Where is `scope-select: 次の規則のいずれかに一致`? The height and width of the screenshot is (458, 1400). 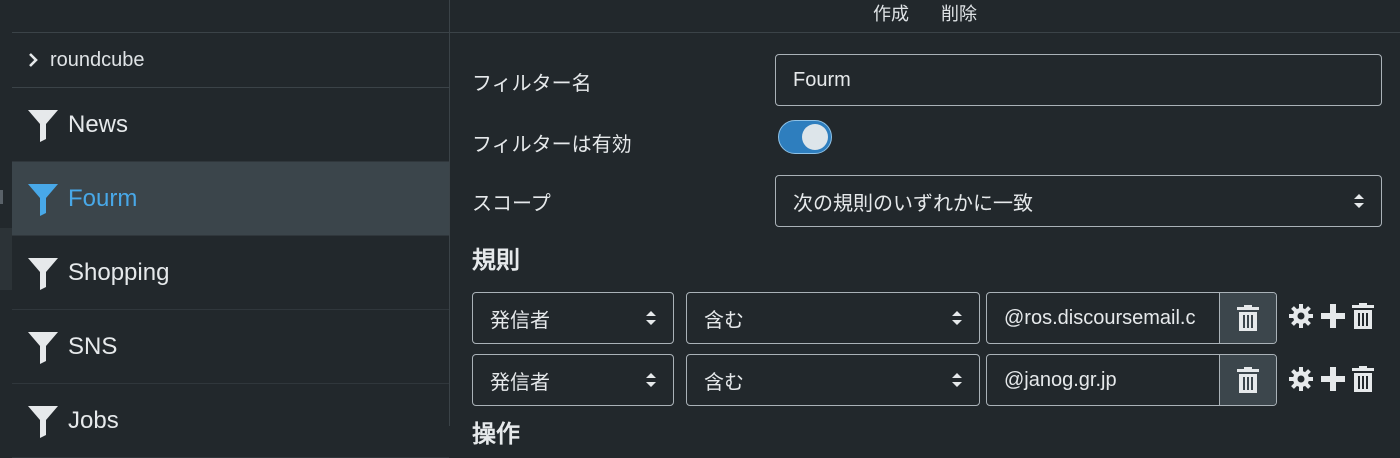 scope-select: 次の規則のいずれかに一致 is located at coordinates (1078, 201).